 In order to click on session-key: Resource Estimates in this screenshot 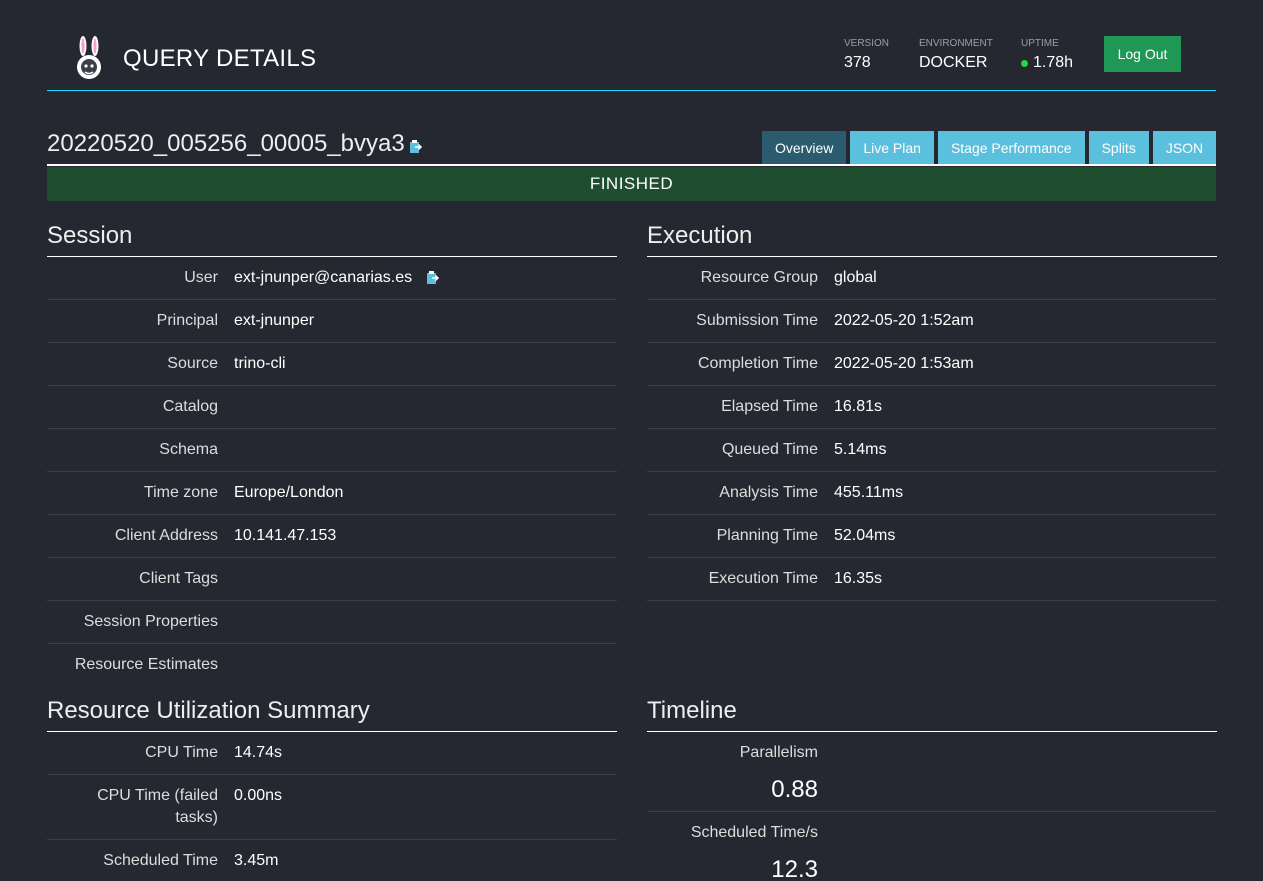, I will do `click(146, 664)`.